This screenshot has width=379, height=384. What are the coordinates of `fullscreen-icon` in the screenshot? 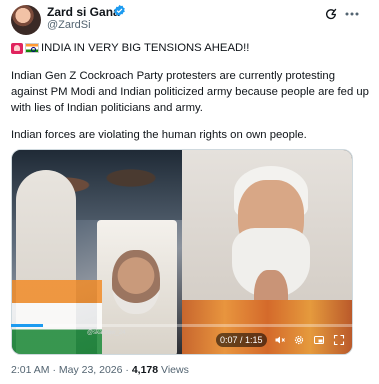 It's located at (339, 340).